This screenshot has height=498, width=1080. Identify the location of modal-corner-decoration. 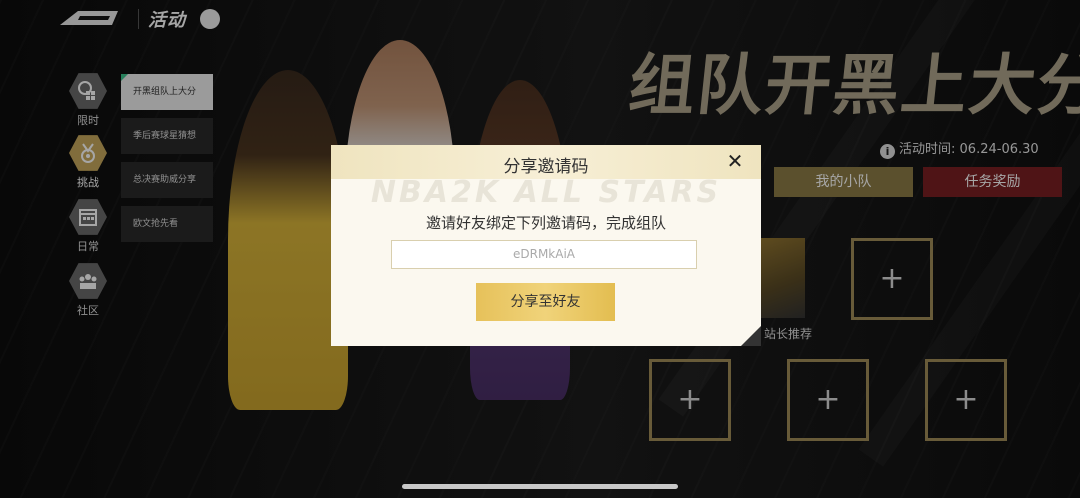
(751, 336).